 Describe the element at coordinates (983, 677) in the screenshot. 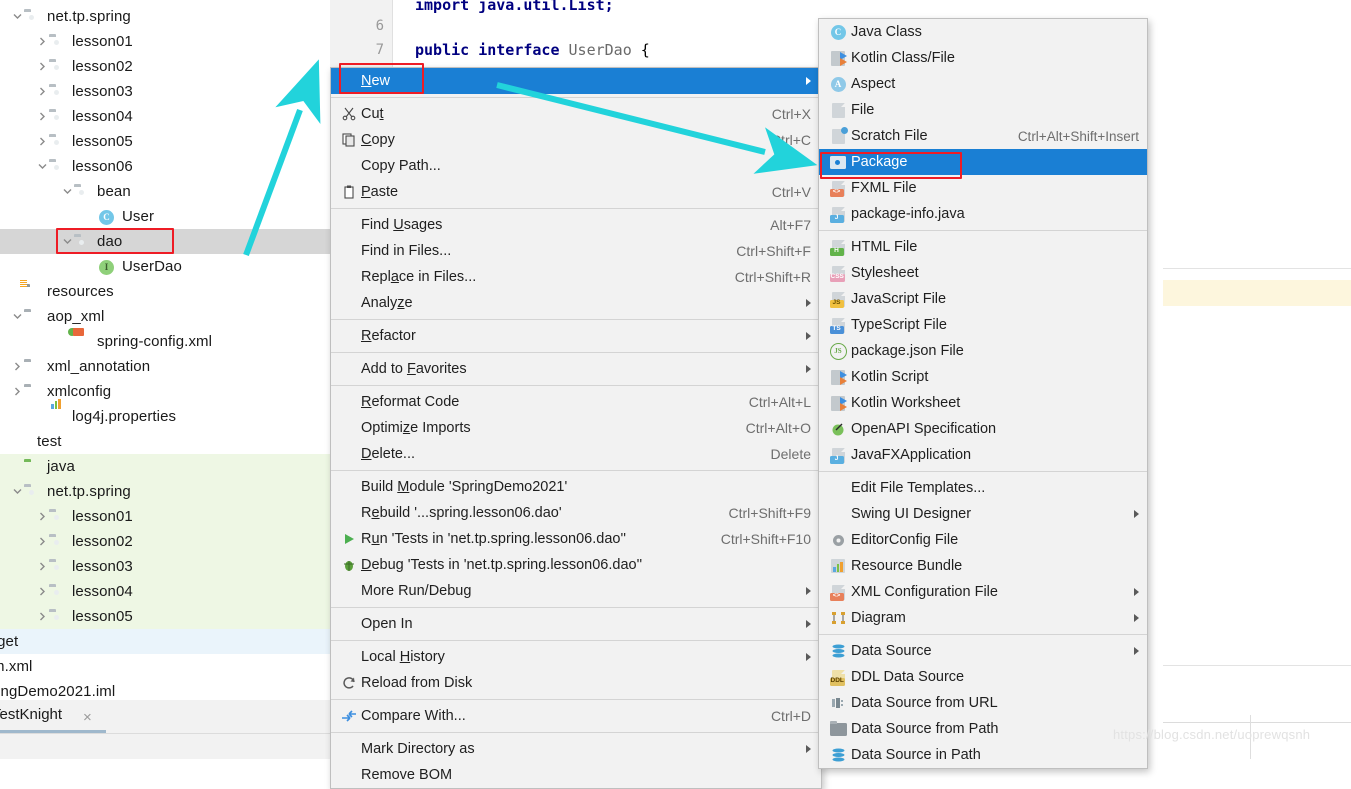

I see `new-item-ddl-data-source: DDL DDL Data Source` at that location.